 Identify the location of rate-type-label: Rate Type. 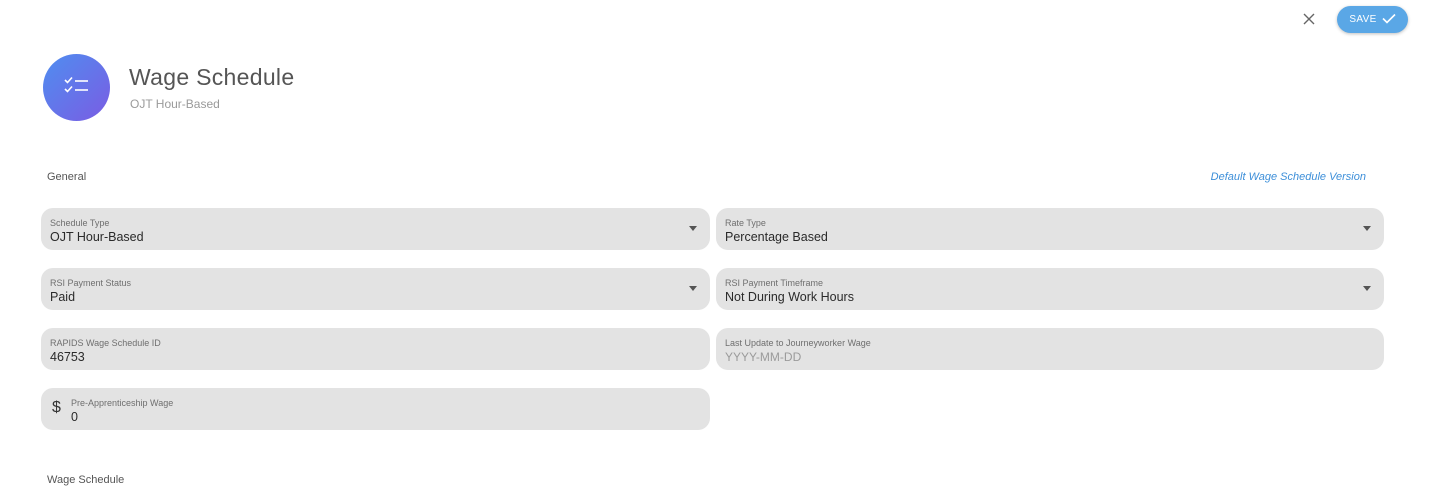
(745, 223).